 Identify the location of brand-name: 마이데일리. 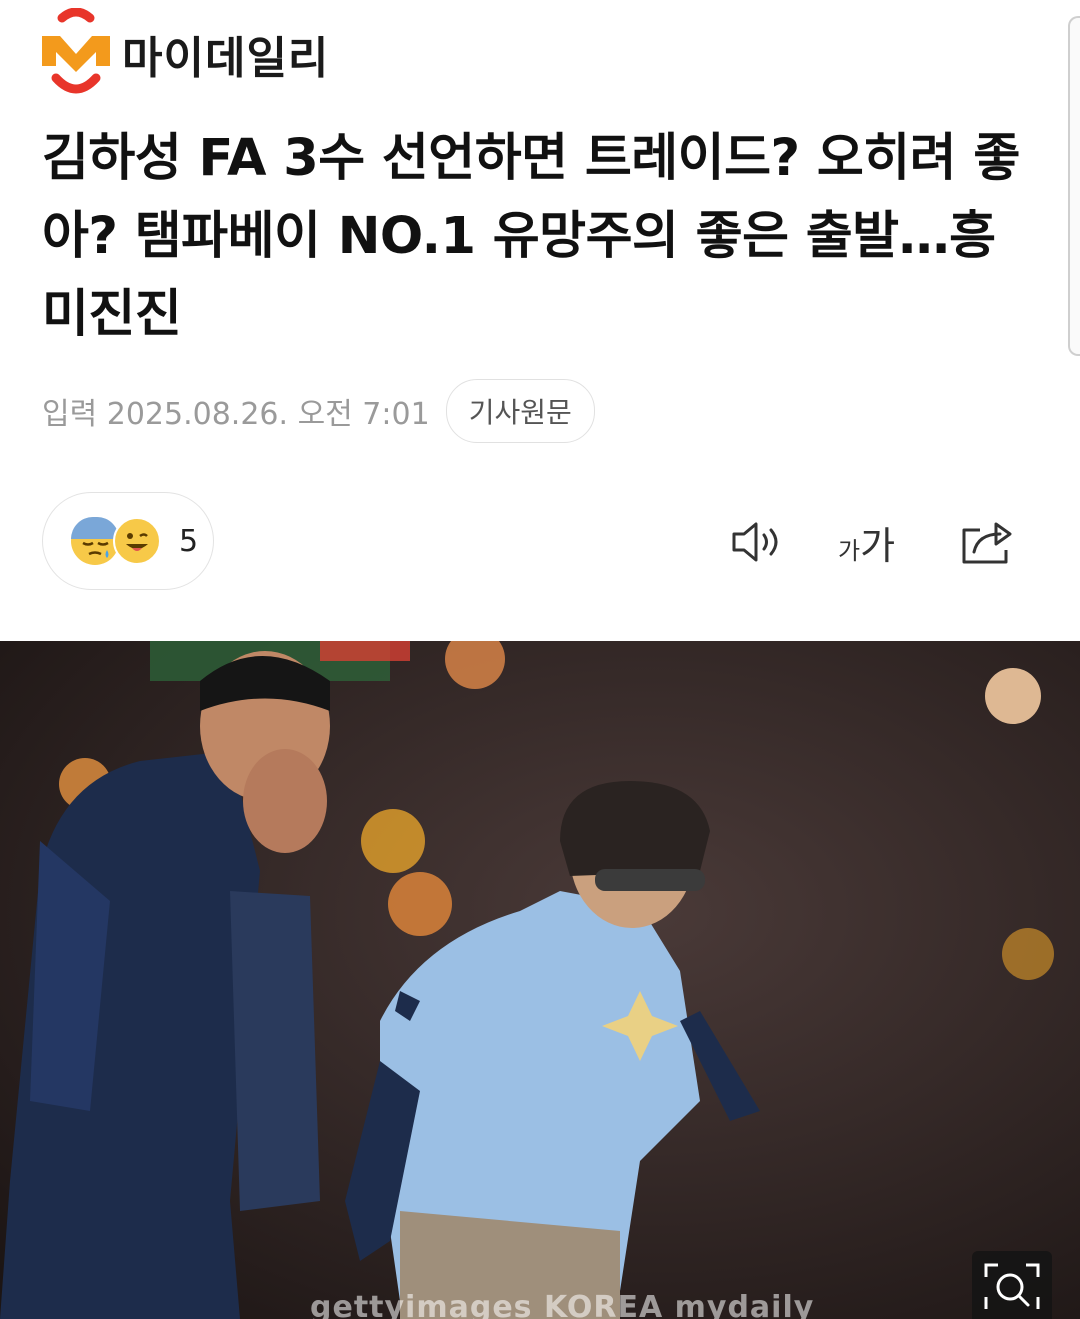
(225, 54).